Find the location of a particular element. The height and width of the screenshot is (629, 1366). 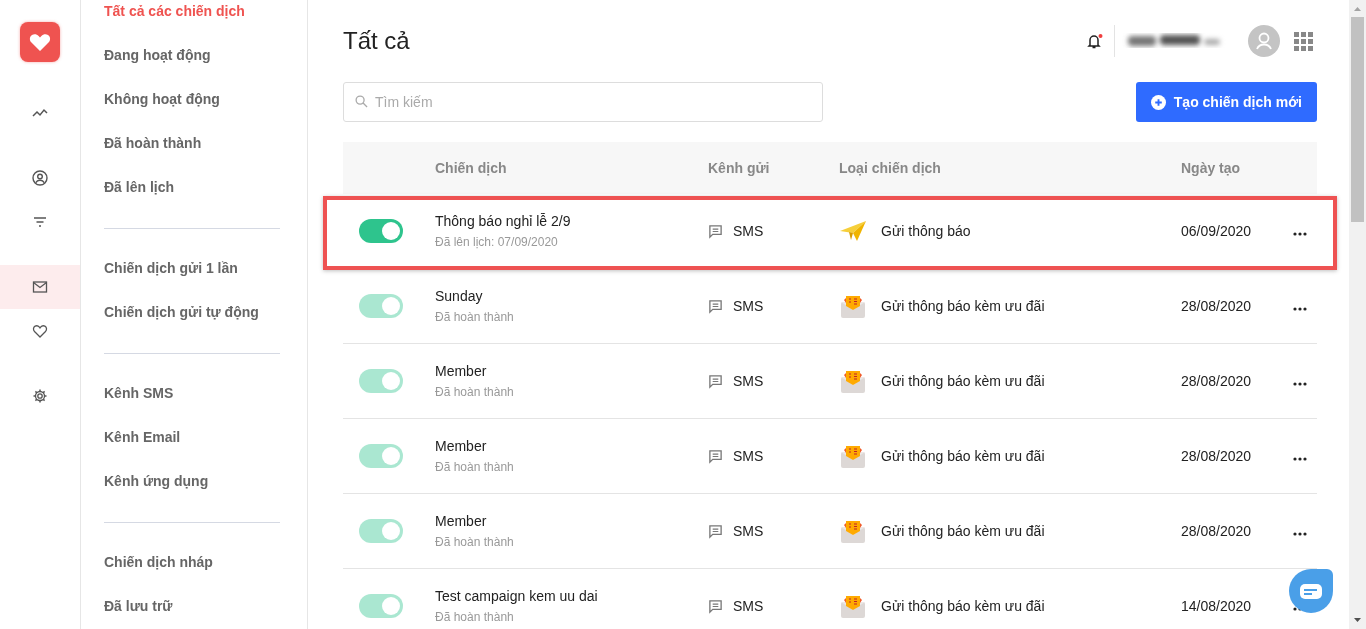

campaign-name: Thông báo nghỉ lễ 2/9 is located at coordinates (571, 221).